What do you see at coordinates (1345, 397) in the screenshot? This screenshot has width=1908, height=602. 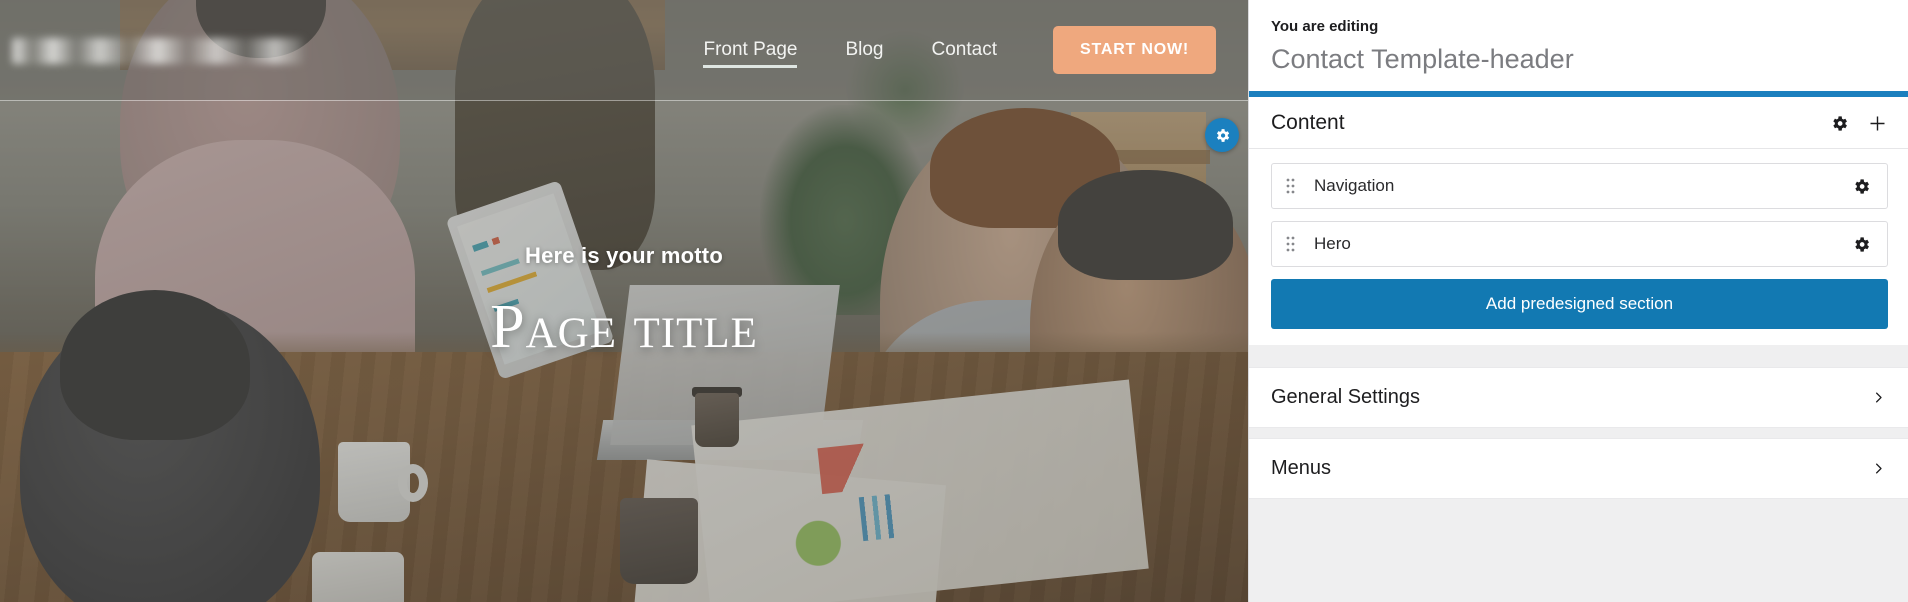 I see `sidebar-row-label: General Settings` at bounding box center [1345, 397].